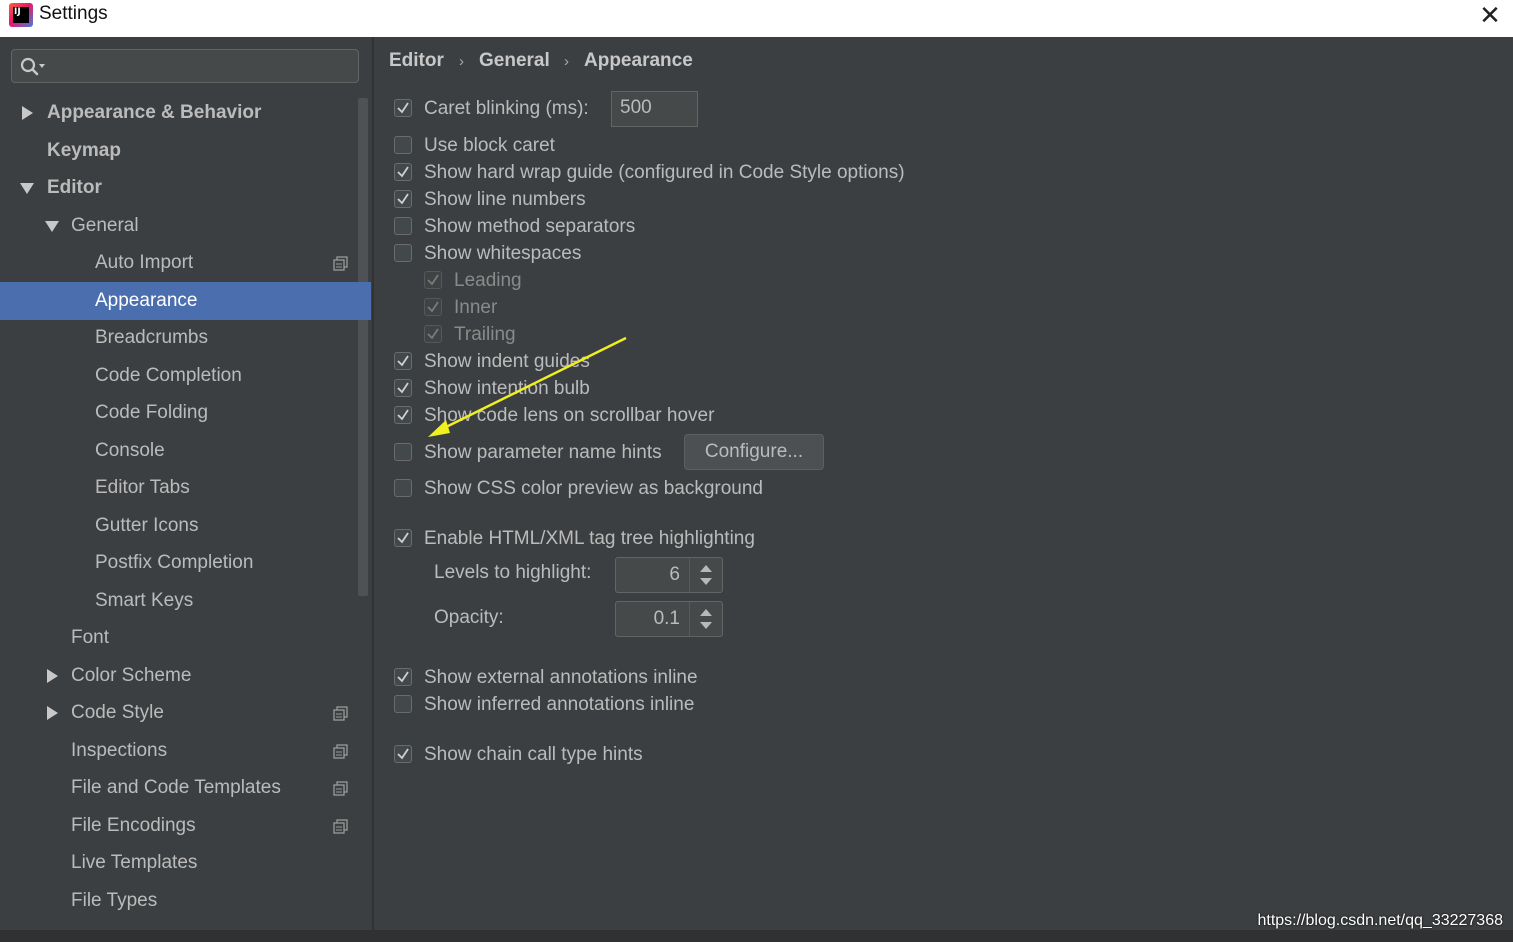 This screenshot has width=1513, height=942. Describe the element at coordinates (403, 361) in the screenshot. I see `indent-guides-checkbox` at that location.